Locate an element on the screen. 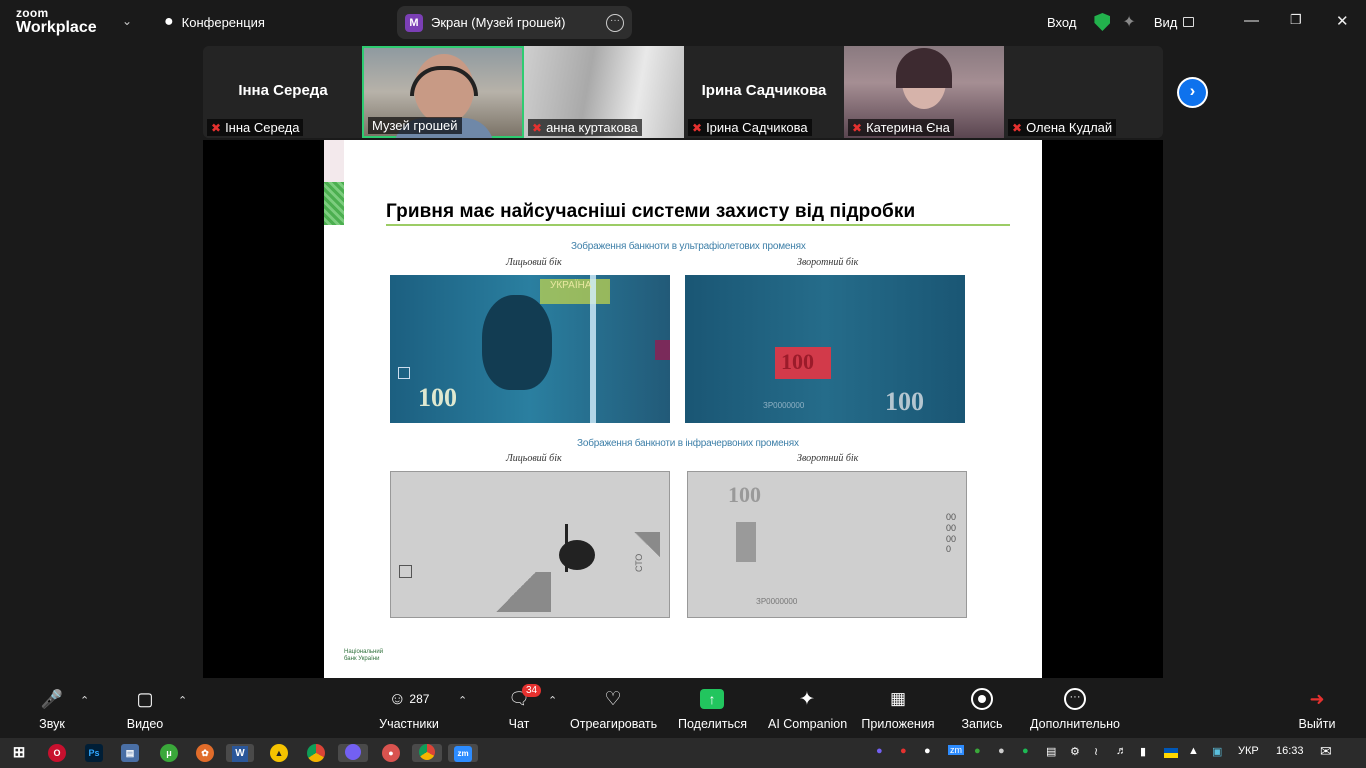 The image size is (1366, 768). viber-taskbar-slot is located at coordinates (353, 753).